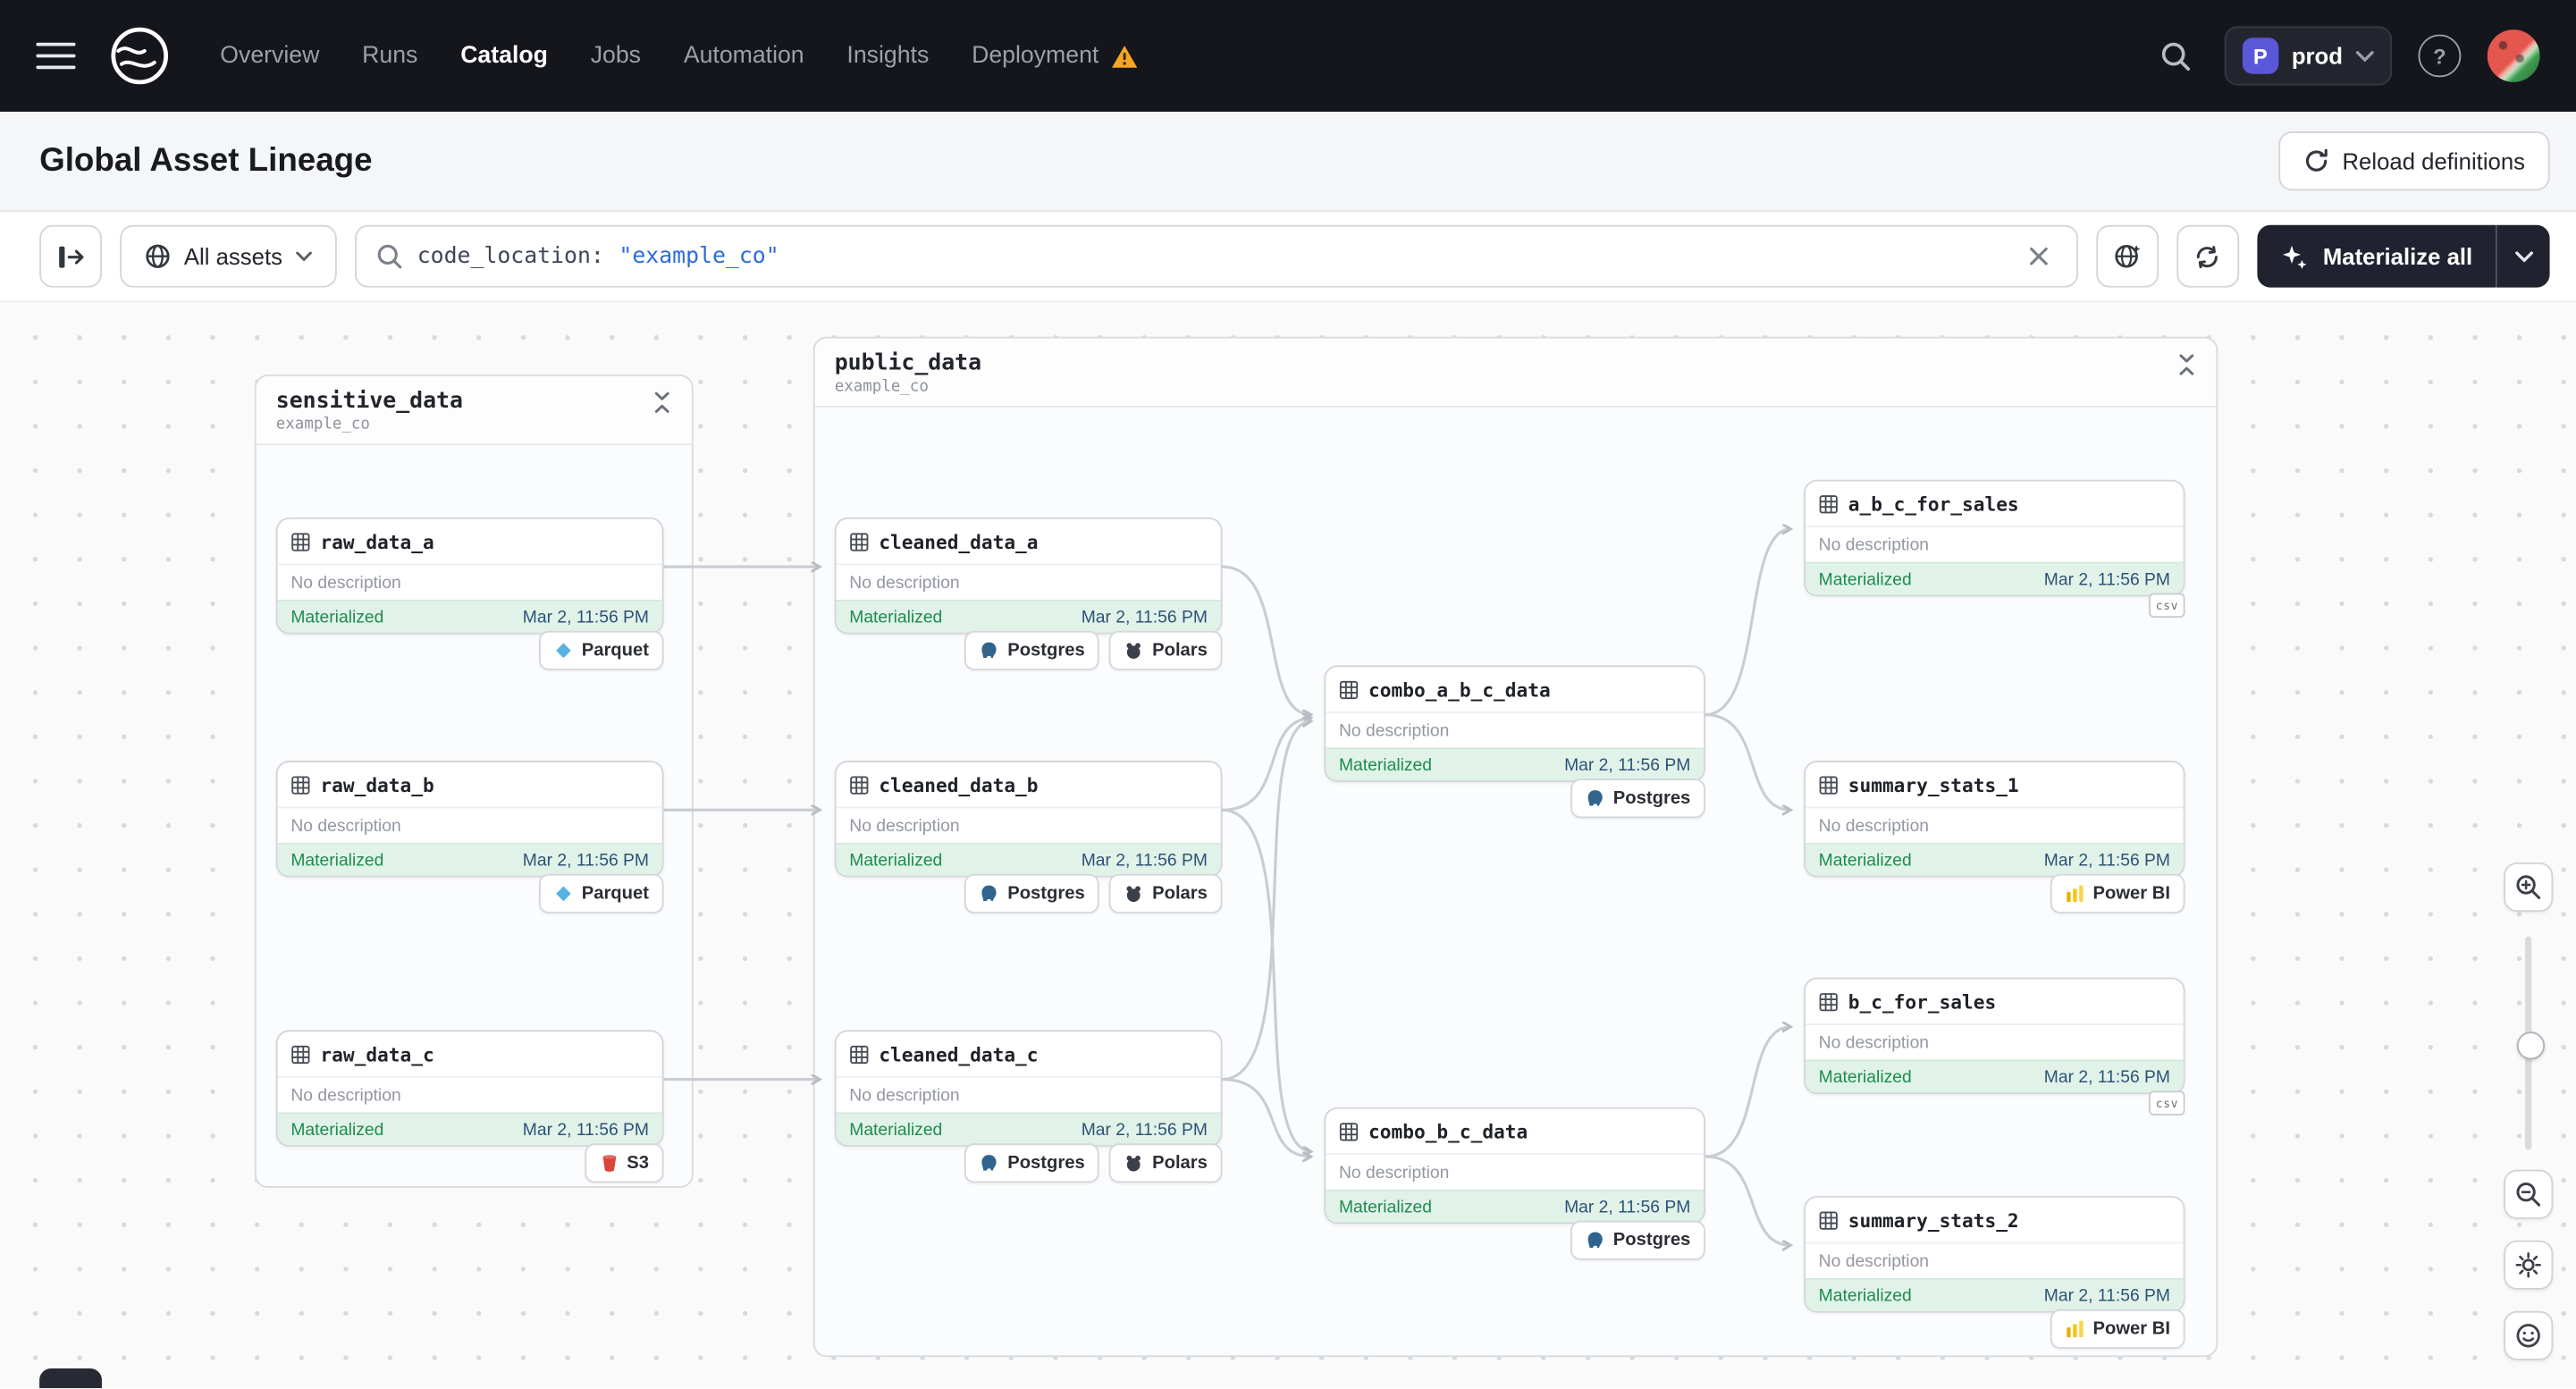 The width and height of the screenshot is (2576, 1389). Describe the element at coordinates (624, 1163) in the screenshot. I see `tag-s3: S3` at that location.